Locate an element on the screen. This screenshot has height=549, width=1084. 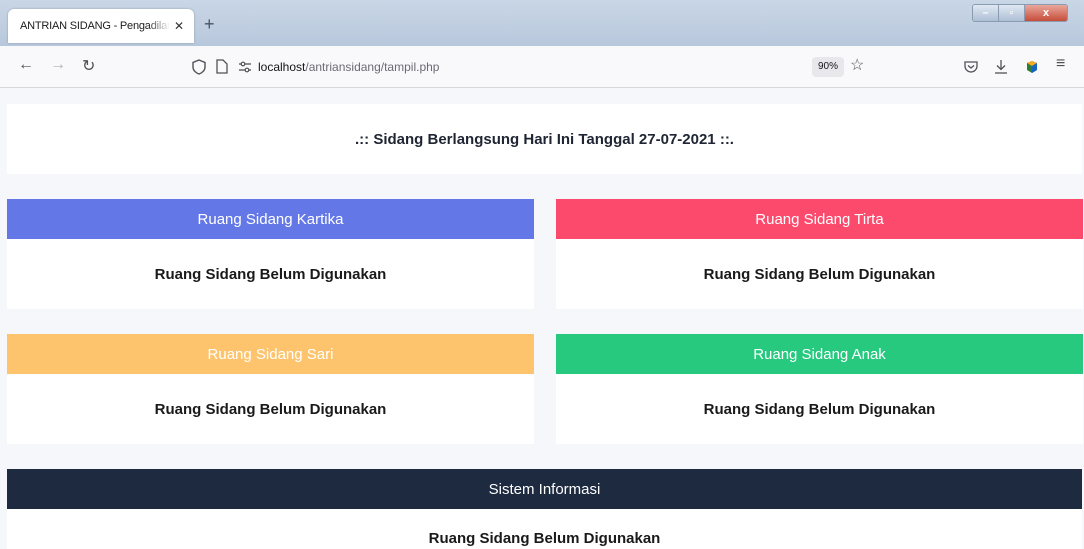
room-name: Ruang Sidang Tirta is located at coordinates (819, 219).